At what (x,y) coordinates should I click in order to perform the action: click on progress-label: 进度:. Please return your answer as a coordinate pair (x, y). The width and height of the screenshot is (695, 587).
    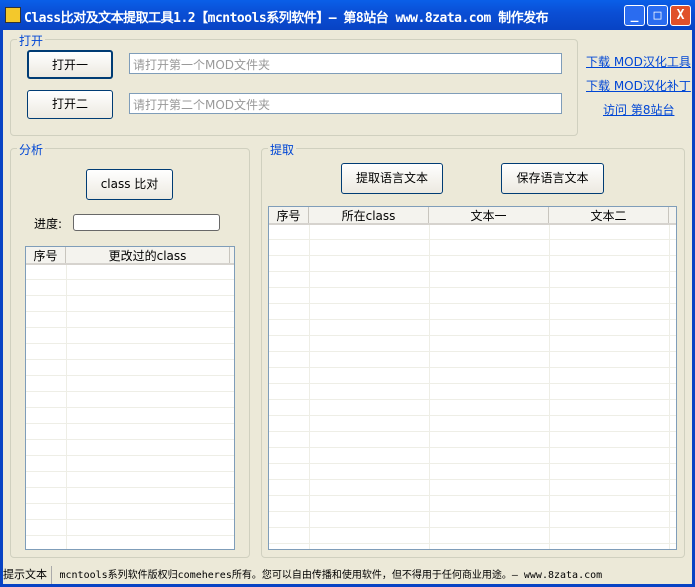
    Looking at the image, I should click on (48, 224).